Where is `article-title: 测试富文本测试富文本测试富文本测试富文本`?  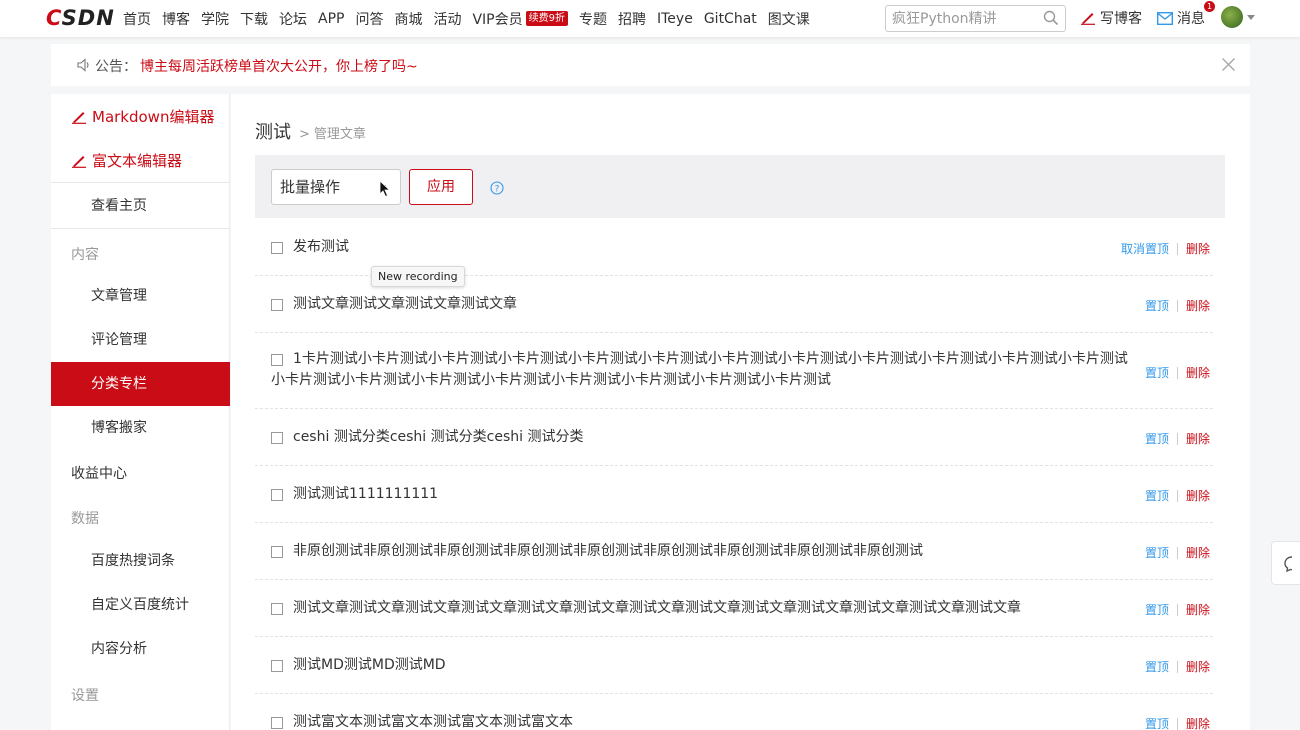
article-title: 测试富文本测试富文本测试富文本测试富文本 is located at coordinates (433, 721).